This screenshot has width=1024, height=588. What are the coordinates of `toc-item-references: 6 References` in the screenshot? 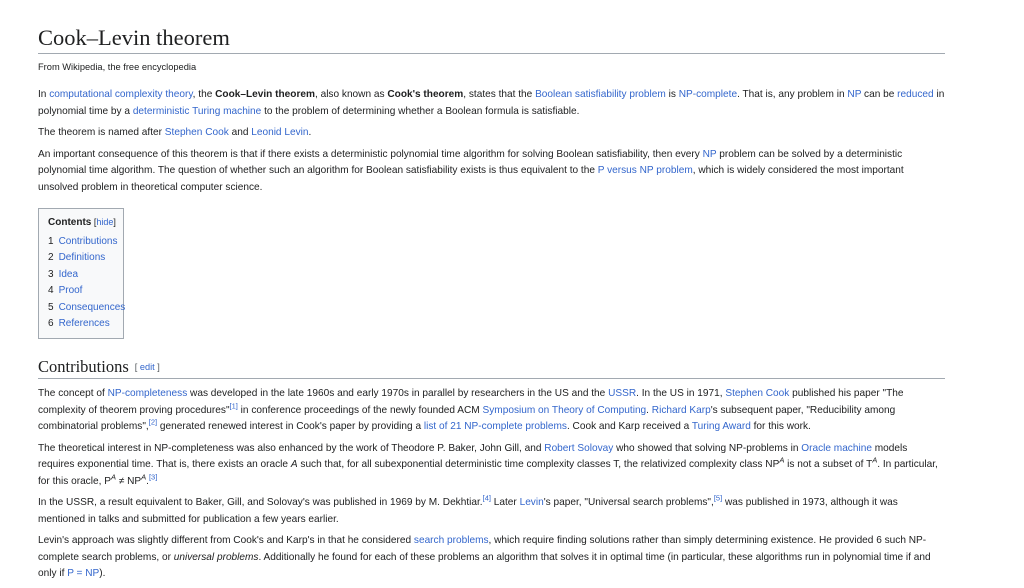 It's located at (79, 324).